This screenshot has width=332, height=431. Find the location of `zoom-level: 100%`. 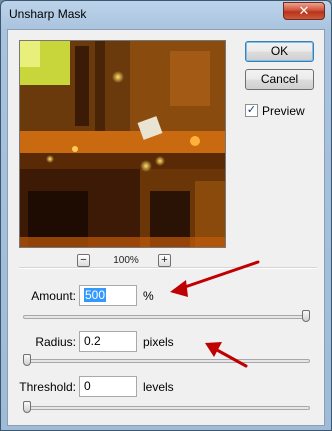

zoom-level: 100% is located at coordinates (126, 260).